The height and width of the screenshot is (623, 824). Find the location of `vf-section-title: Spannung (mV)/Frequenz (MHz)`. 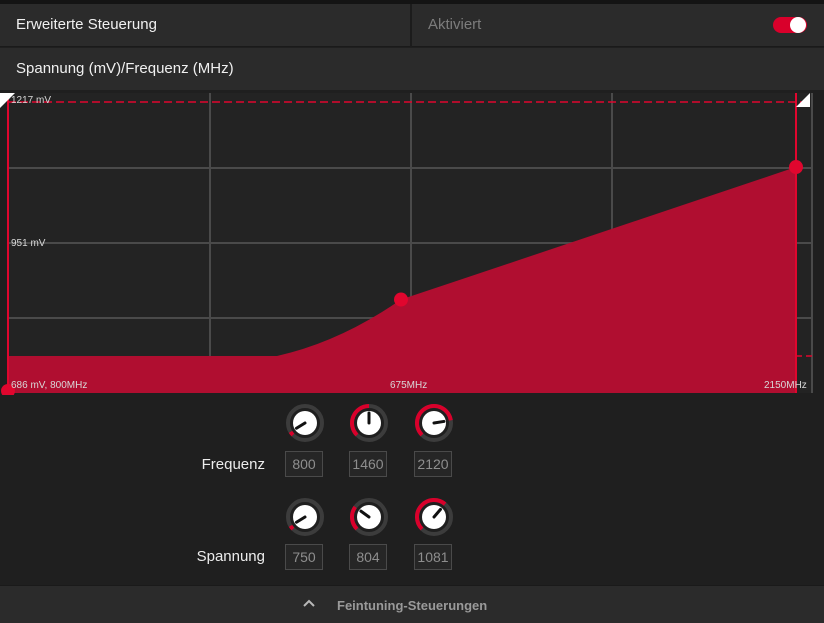

vf-section-title: Spannung (mV)/Frequenz (MHz) is located at coordinates (125, 68).